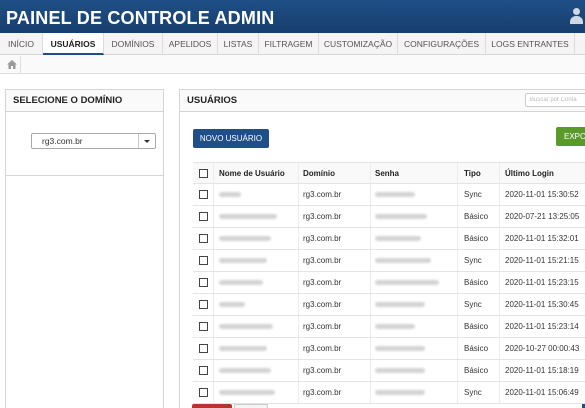 The height and width of the screenshot is (408, 585). I want to click on table-row: rg3.com.br Básico 2020-11-01 15:23:14, so click(389, 327).